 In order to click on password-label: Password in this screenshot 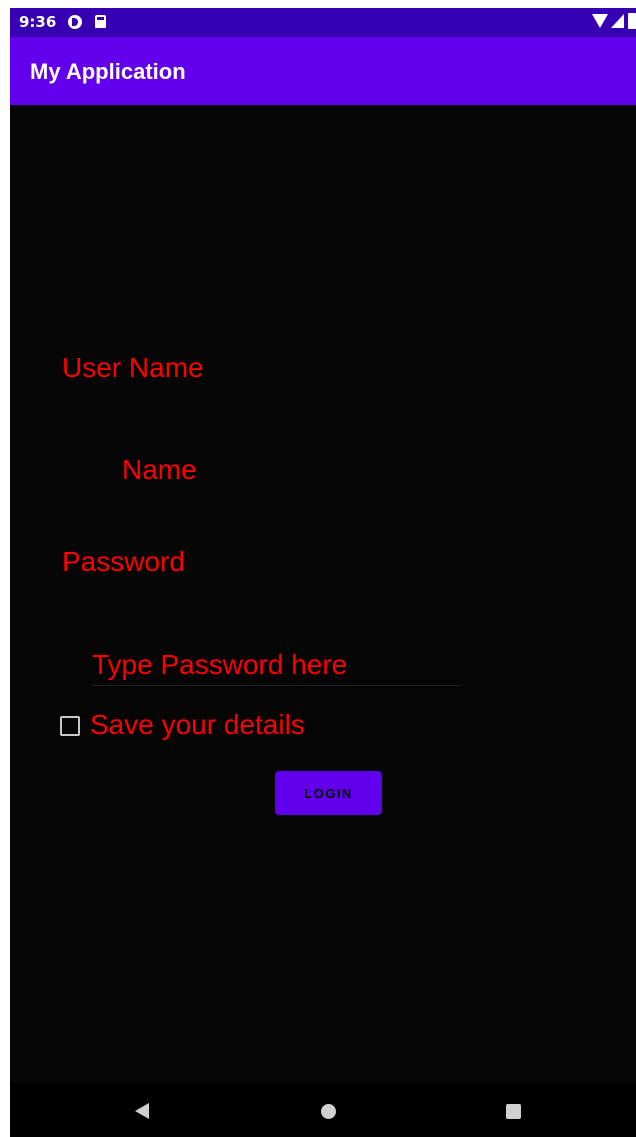, I will do `click(123, 561)`.